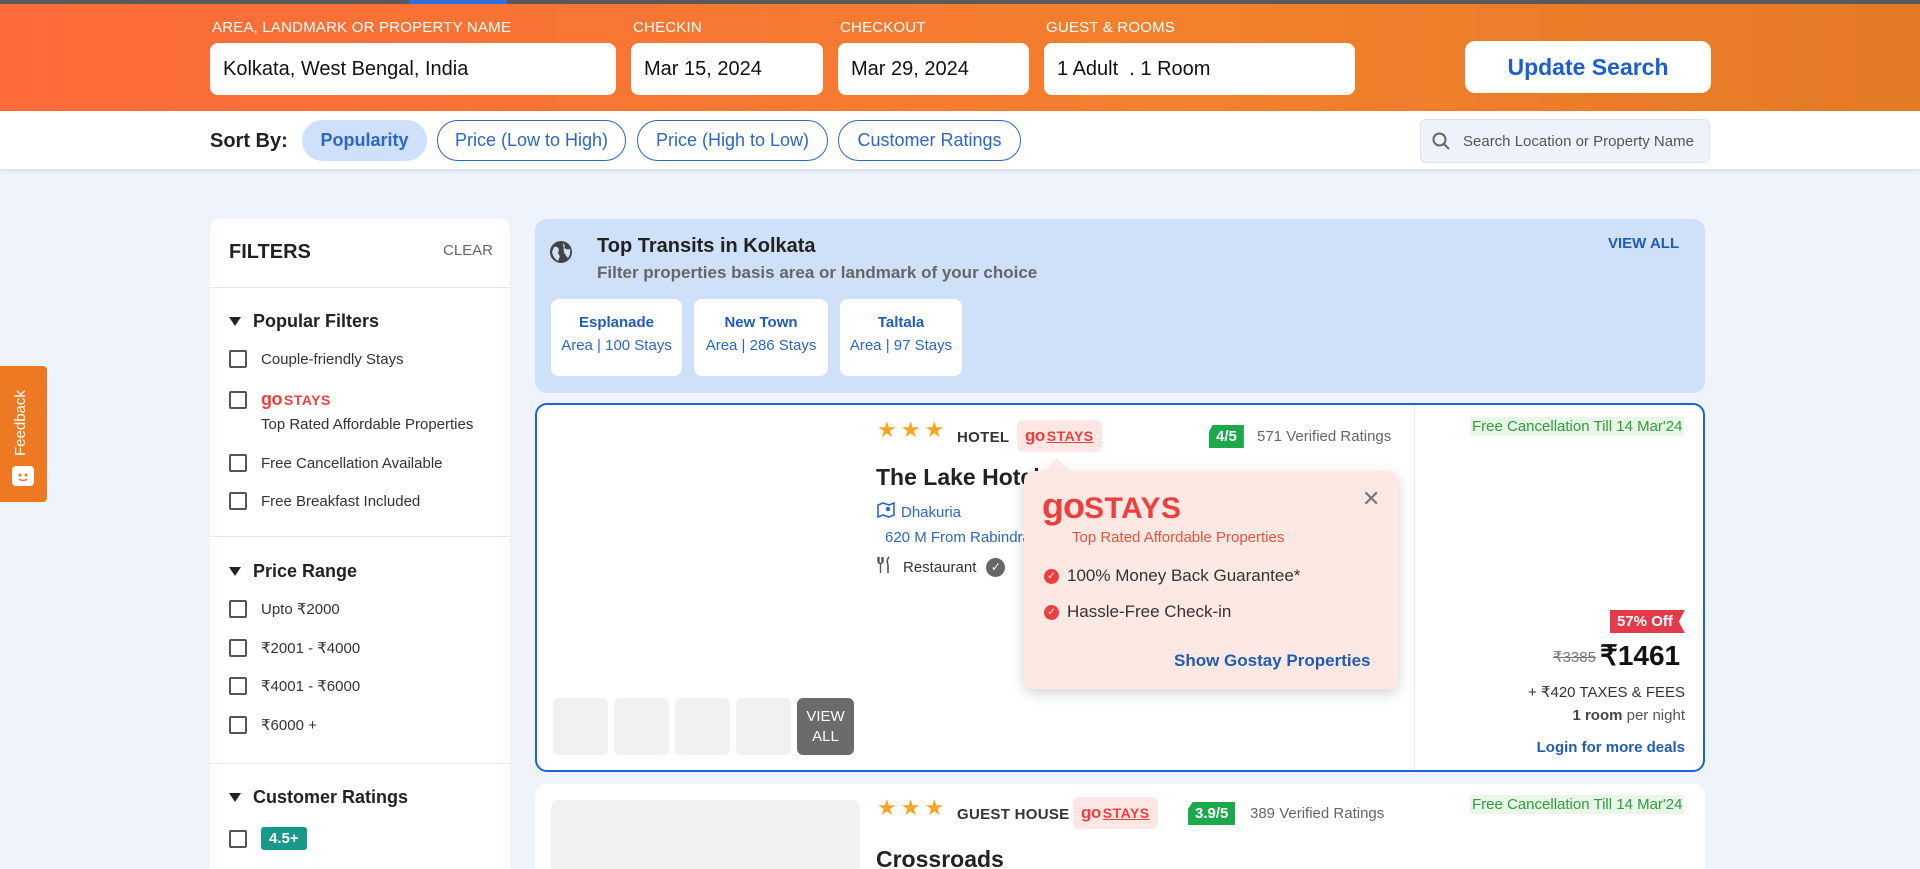  I want to click on filters-clear-button: CLEAR, so click(468, 250).